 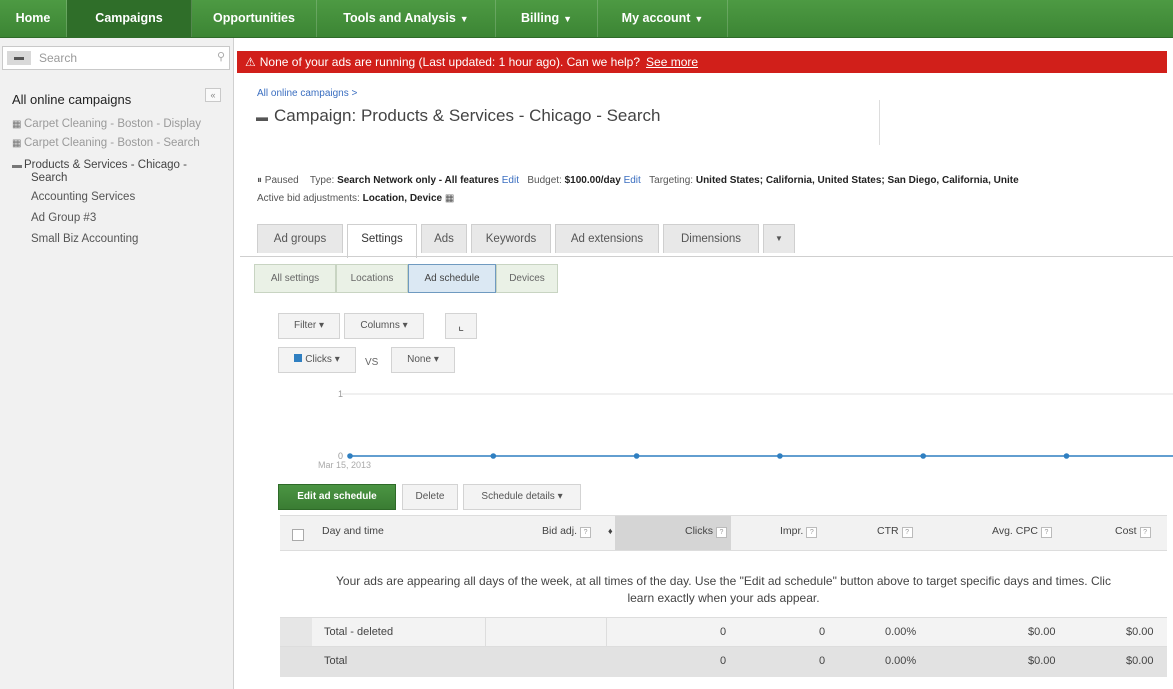 I want to click on folder-icon: ▬, so click(x=19, y=58).